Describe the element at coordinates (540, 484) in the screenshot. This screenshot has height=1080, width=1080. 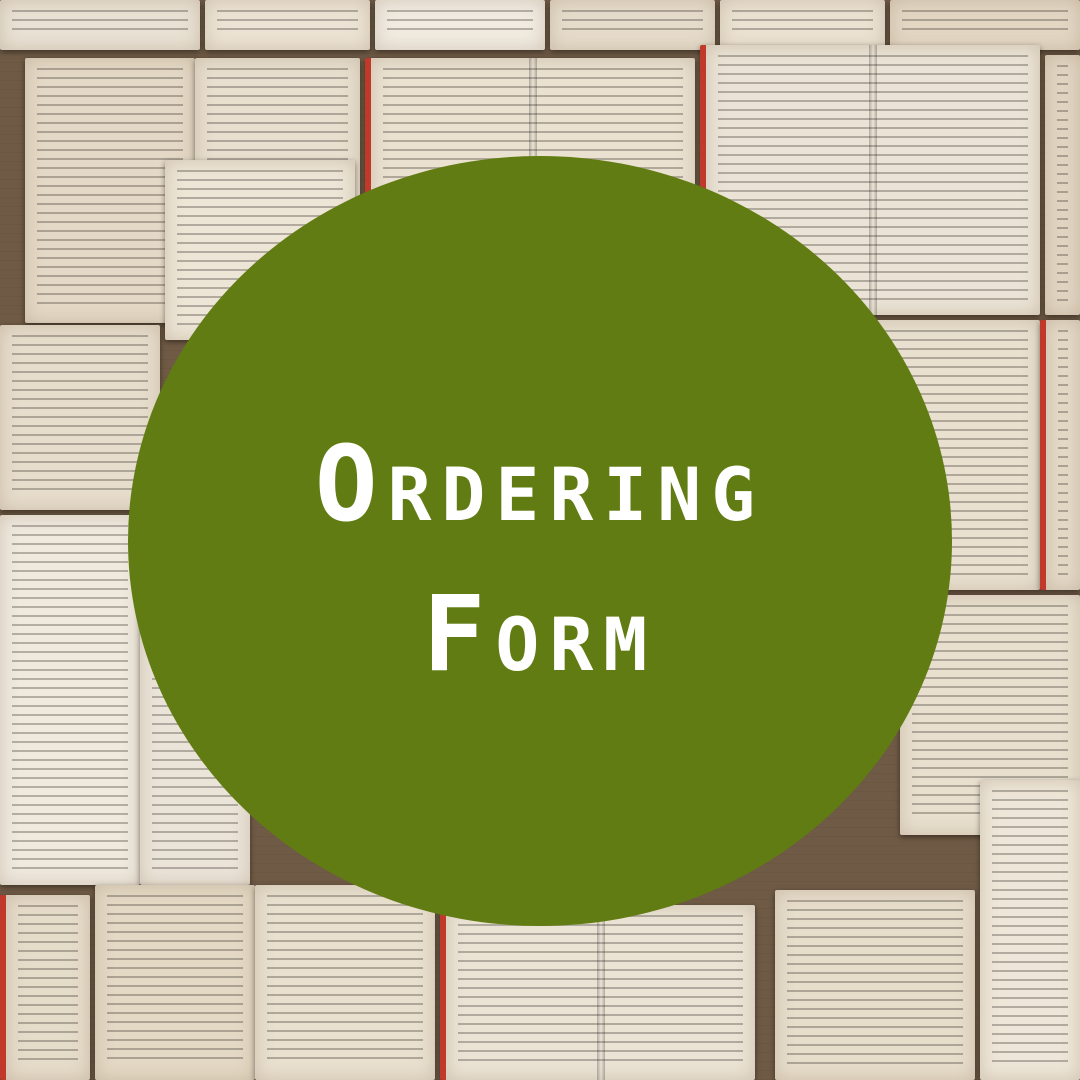
I see `title-line-1: Ordering` at that location.